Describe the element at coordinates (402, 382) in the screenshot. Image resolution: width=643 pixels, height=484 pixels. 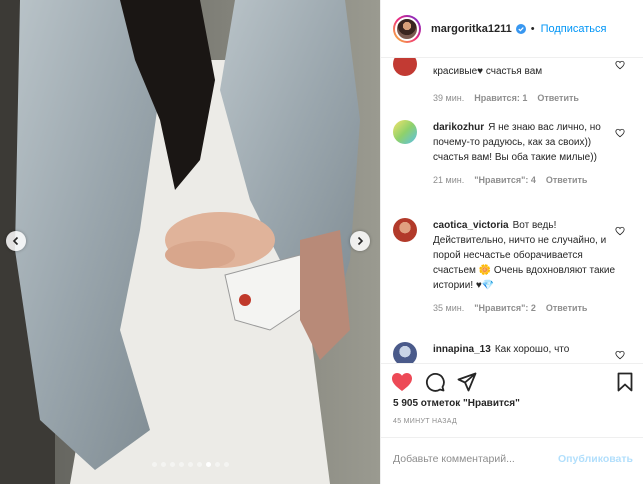
I see `like-heart-icon` at that location.